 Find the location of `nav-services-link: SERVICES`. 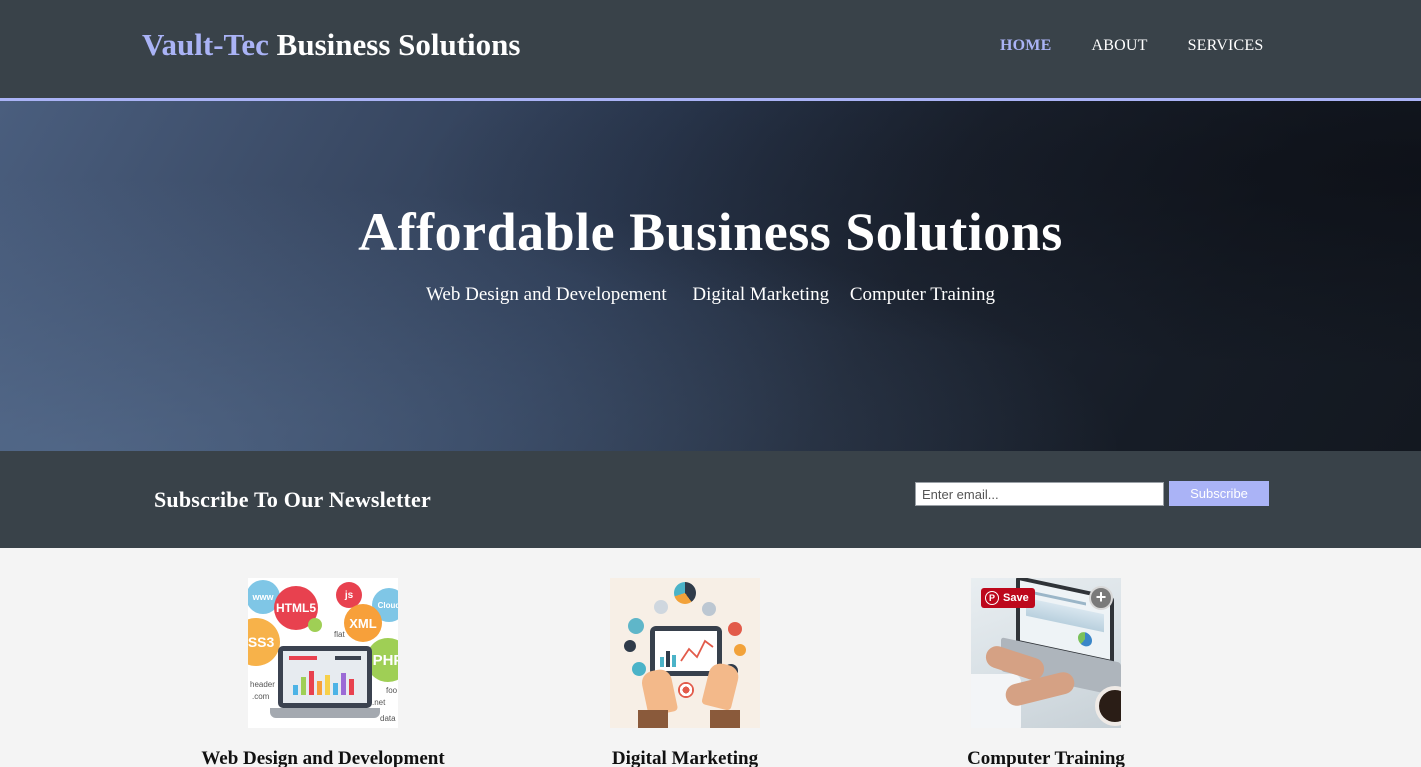

nav-services-link: SERVICES is located at coordinates (1226, 46).